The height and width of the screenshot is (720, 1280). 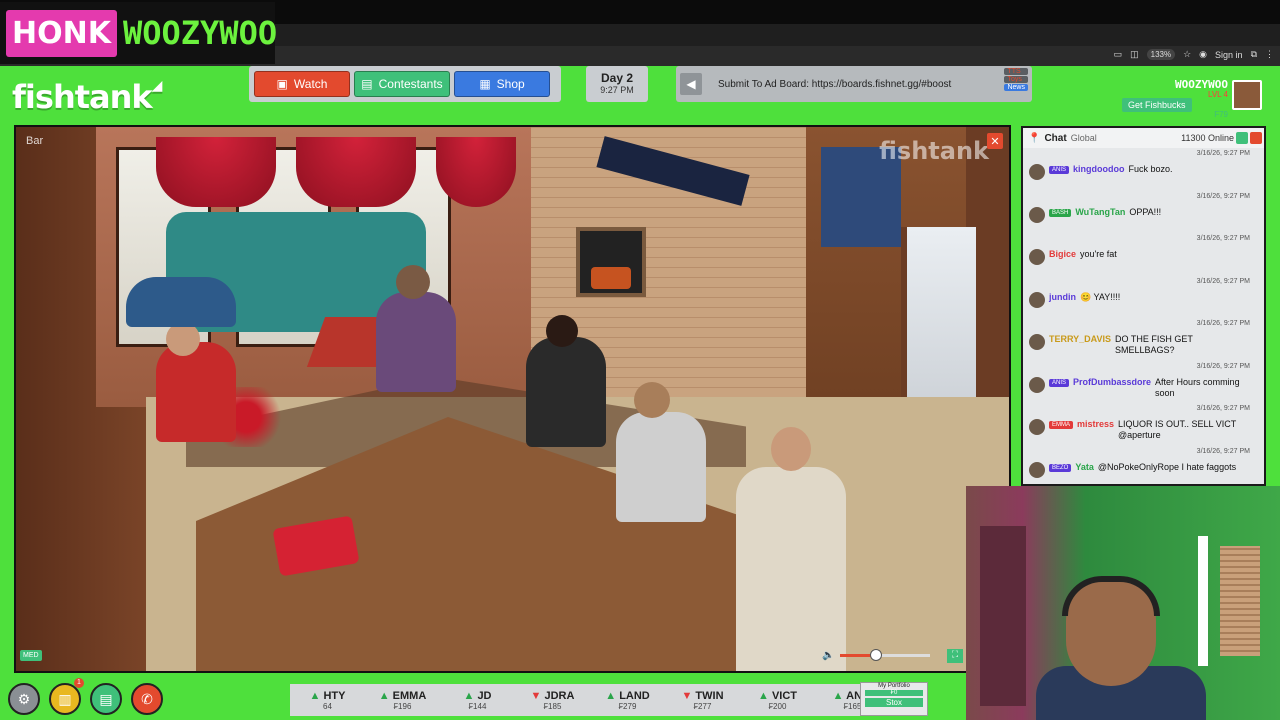 What do you see at coordinates (955, 656) in the screenshot?
I see `fullscreen-icon: ⛶` at bounding box center [955, 656].